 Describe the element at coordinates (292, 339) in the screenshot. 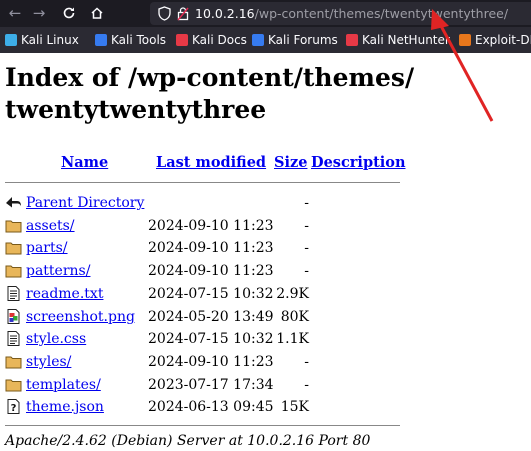

I see `size-cell: 1.1K` at that location.